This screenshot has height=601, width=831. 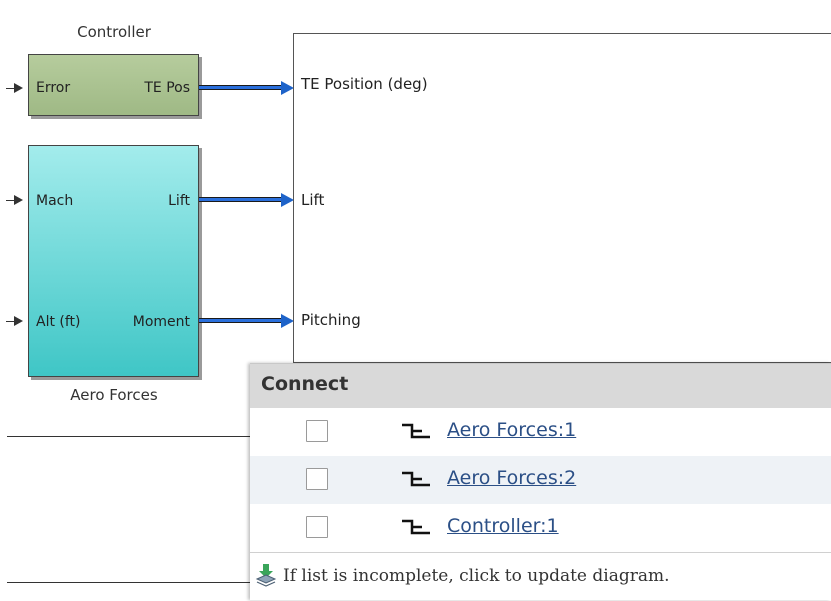 I want to click on signal-line-lift, so click(x=241, y=199).